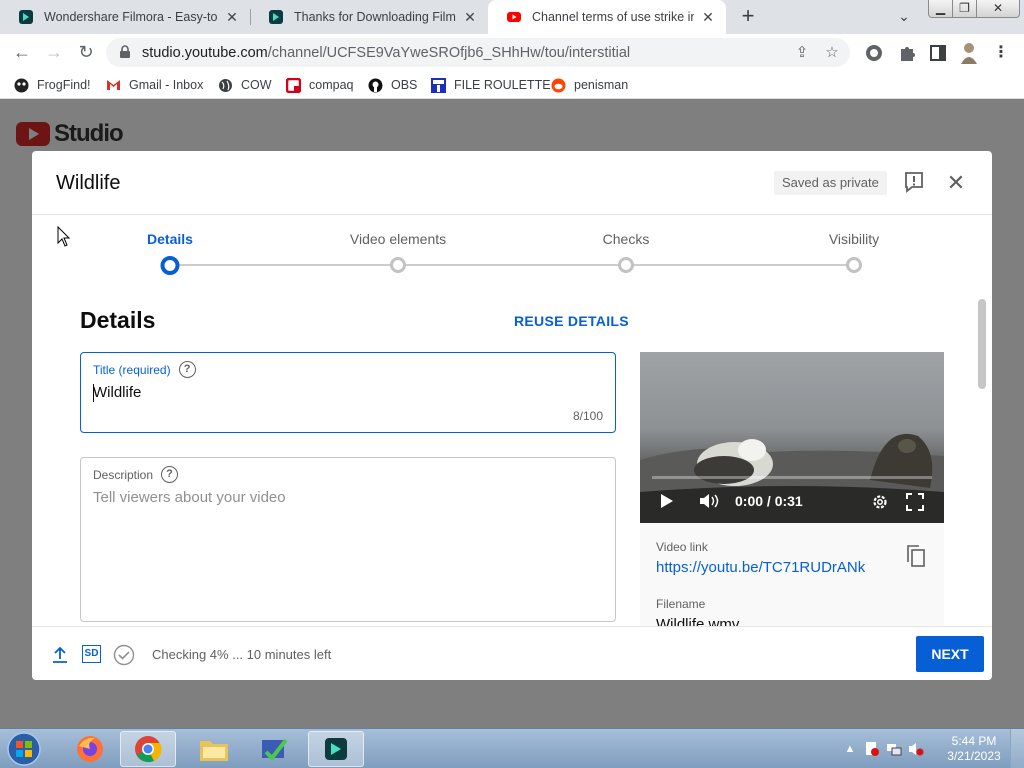 Image resolution: width=1024 pixels, height=768 pixels. I want to click on bookmark-penisman: penisman, so click(589, 85).